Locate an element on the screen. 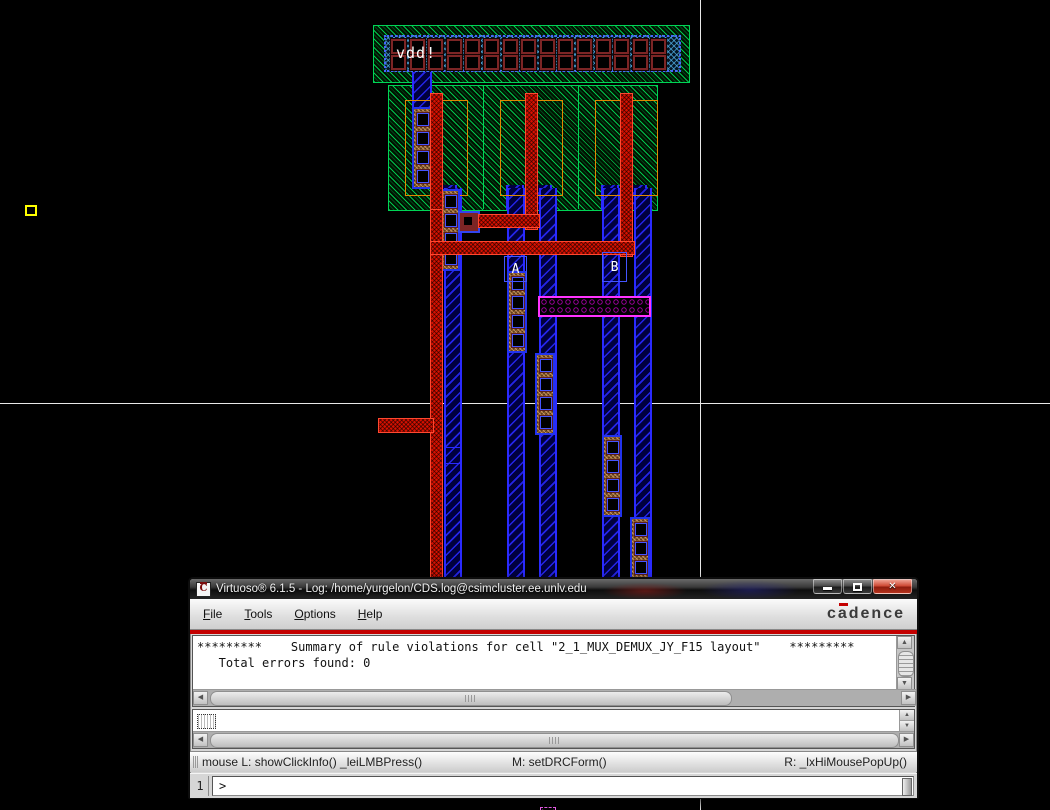 Image resolution: width=1050 pixels, height=810 pixels. input-scroll-thumb is located at coordinates (554, 740).